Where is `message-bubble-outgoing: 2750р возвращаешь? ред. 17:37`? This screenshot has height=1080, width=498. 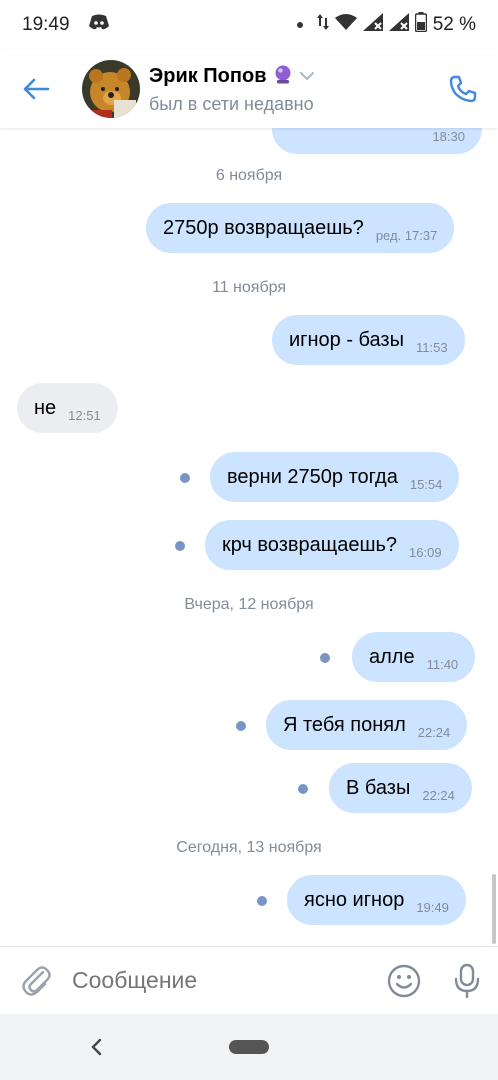
message-bubble-outgoing: 2750р возвращаешь? ред. 17:37 is located at coordinates (300, 228).